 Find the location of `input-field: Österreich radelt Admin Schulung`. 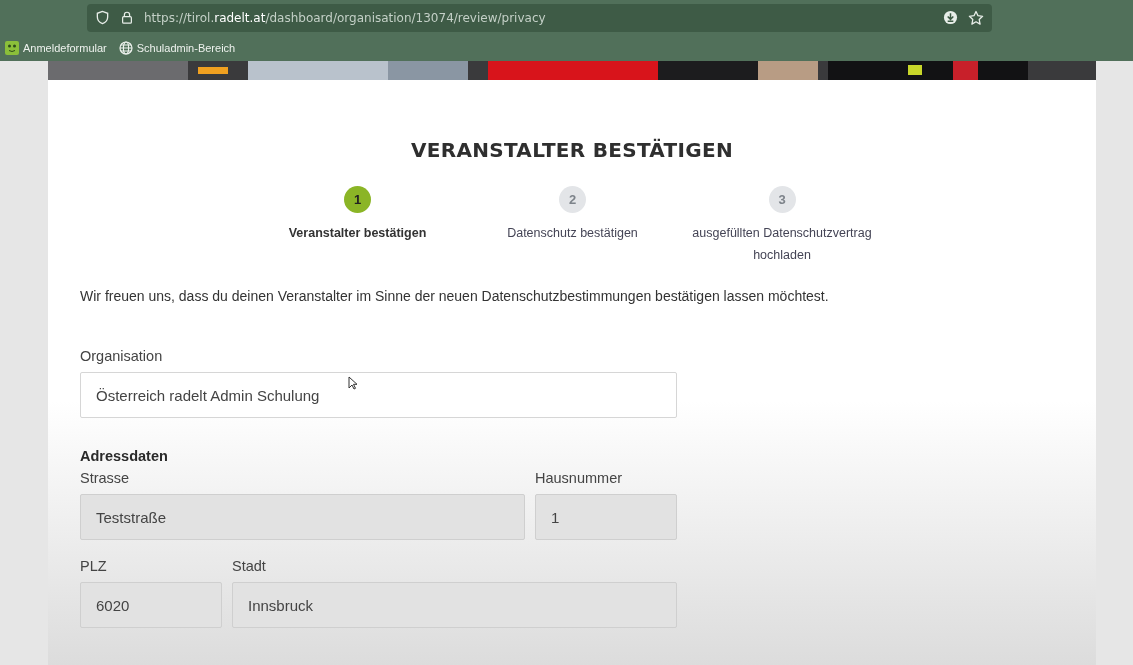

input-field: Österreich radelt Admin Schulung is located at coordinates (378, 395).